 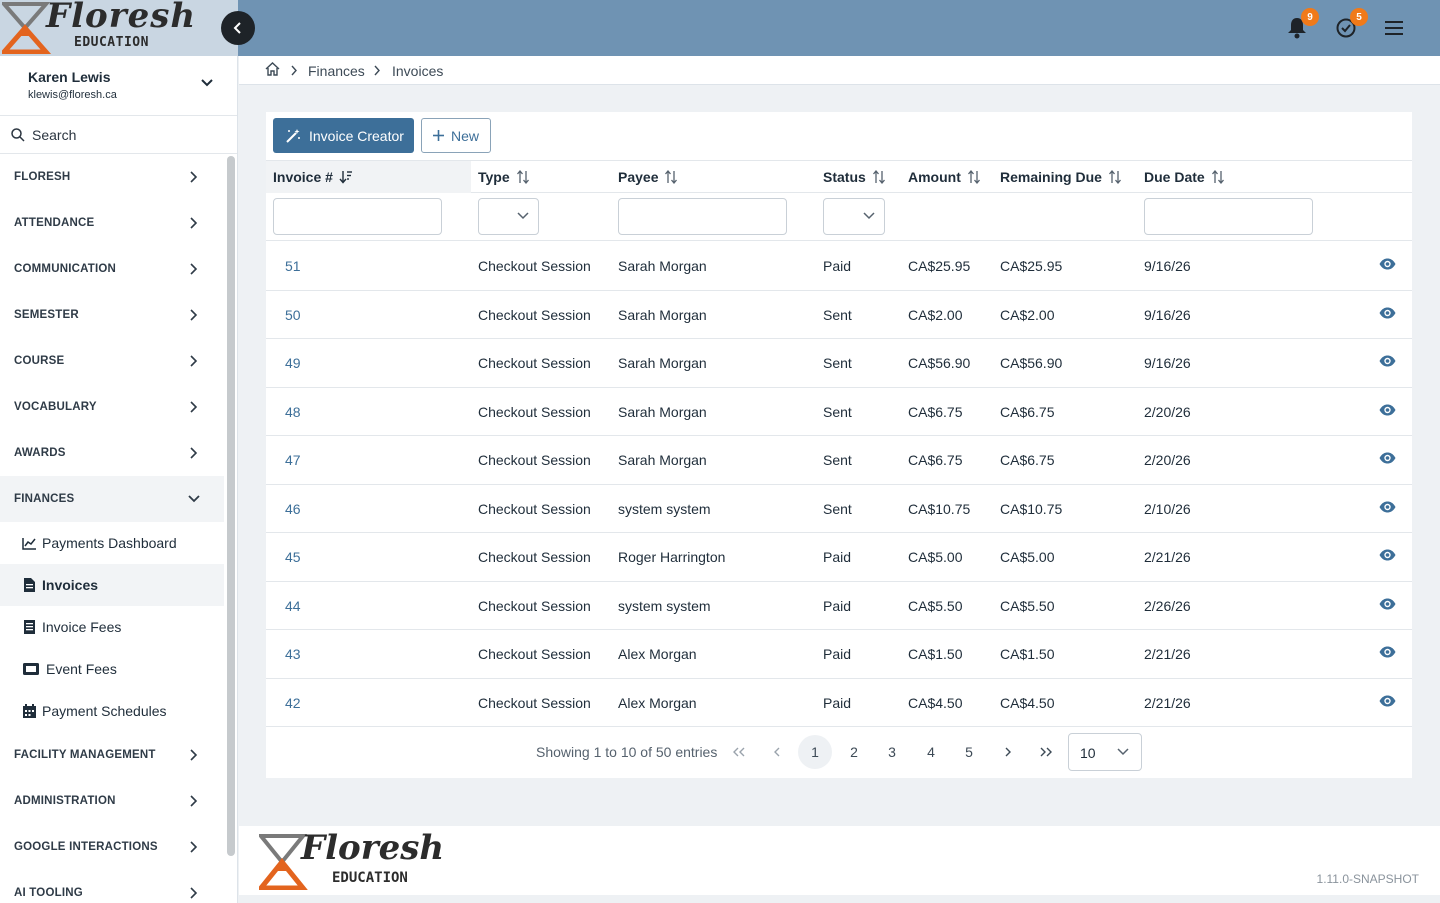 I want to click on invoice-number-link: 44, so click(x=293, y=606).